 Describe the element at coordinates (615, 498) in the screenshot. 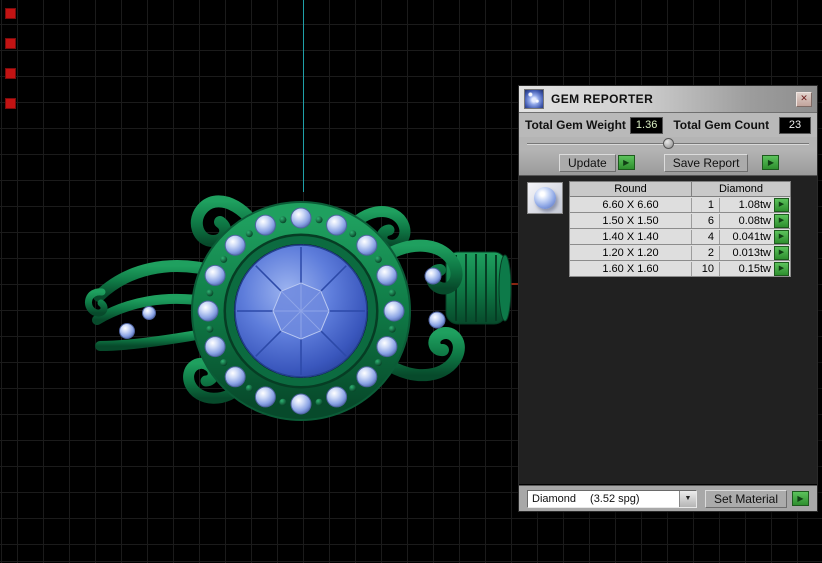

I see `material-dropdown-detail: (3.52 spg)` at that location.